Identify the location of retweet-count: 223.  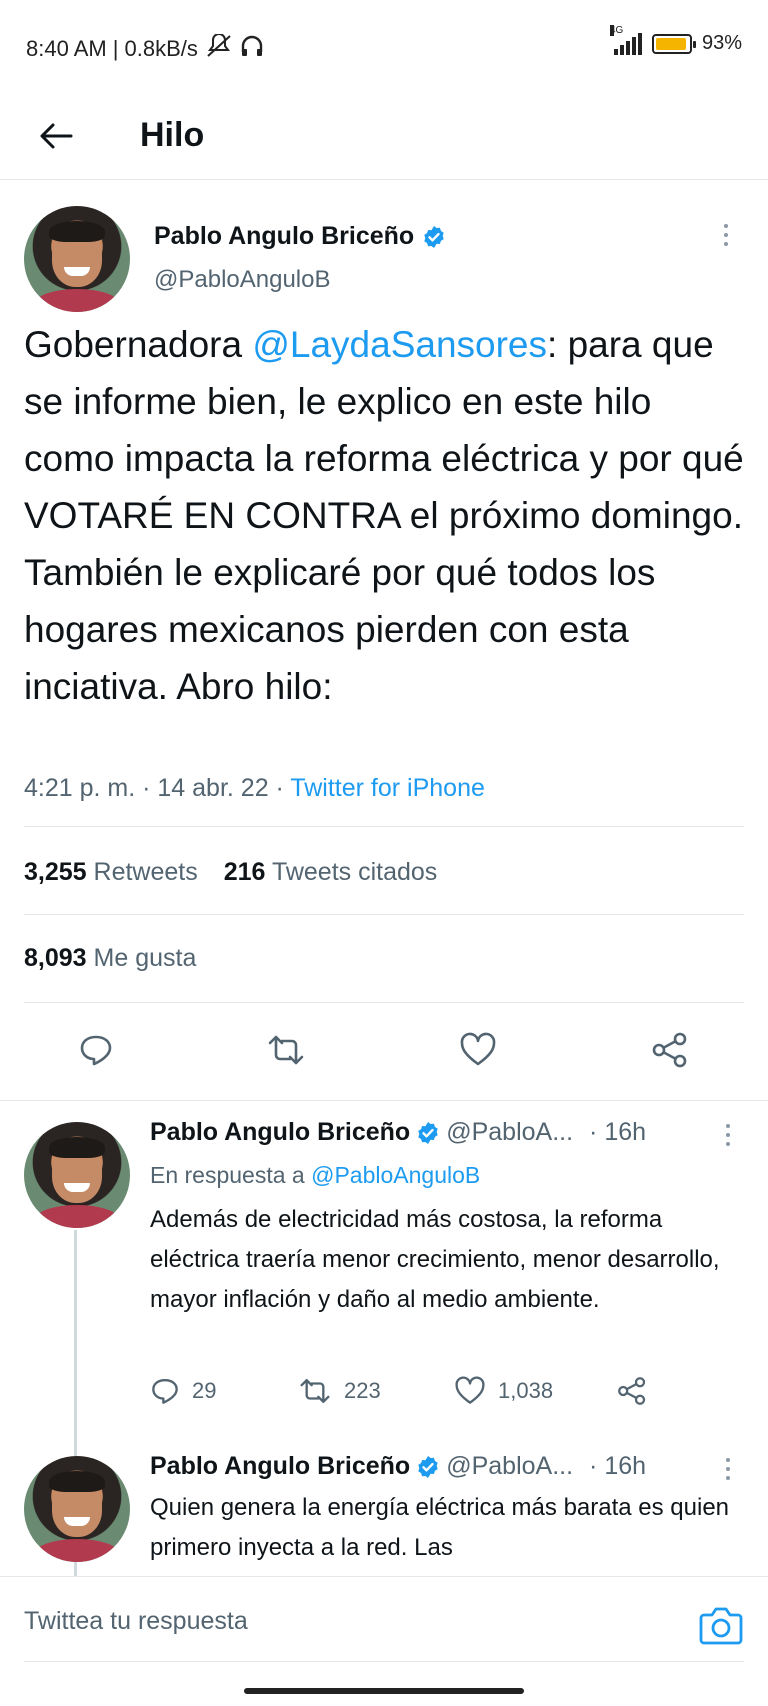
(362, 1390).